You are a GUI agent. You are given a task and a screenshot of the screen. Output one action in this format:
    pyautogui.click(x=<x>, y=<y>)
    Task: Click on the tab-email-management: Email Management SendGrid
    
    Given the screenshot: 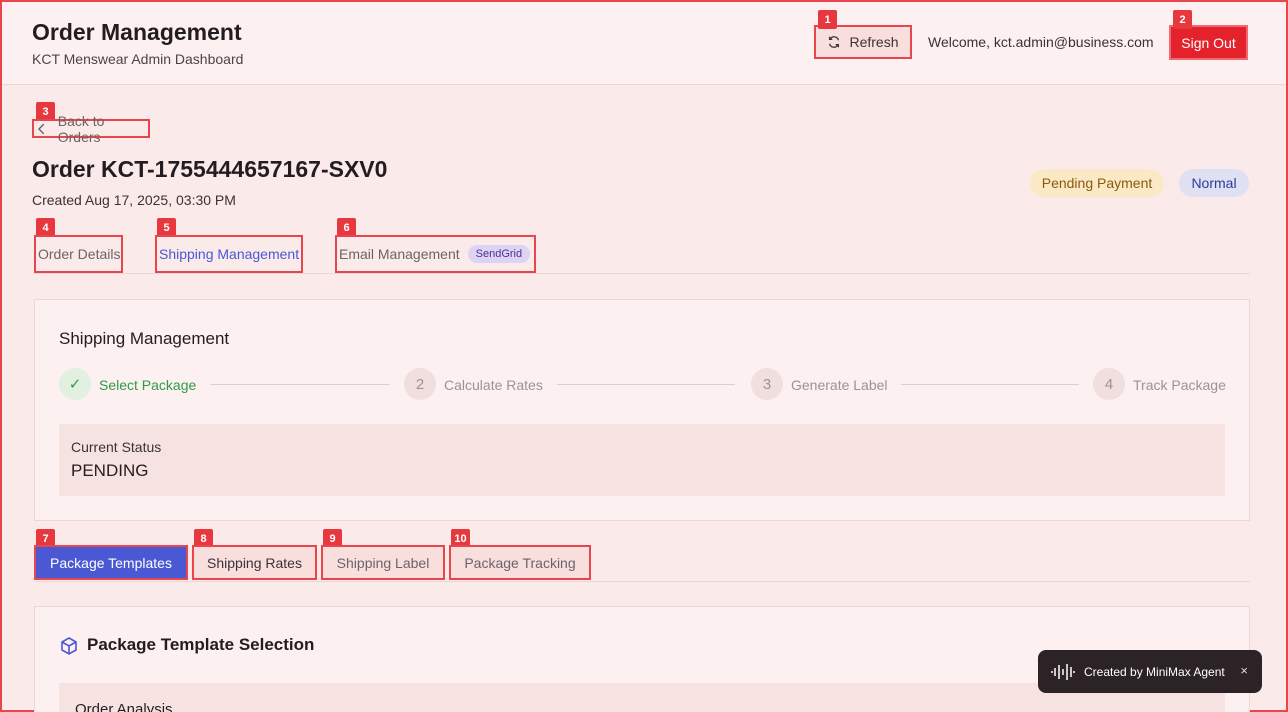 What is the action you would take?
    pyautogui.click(x=435, y=254)
    